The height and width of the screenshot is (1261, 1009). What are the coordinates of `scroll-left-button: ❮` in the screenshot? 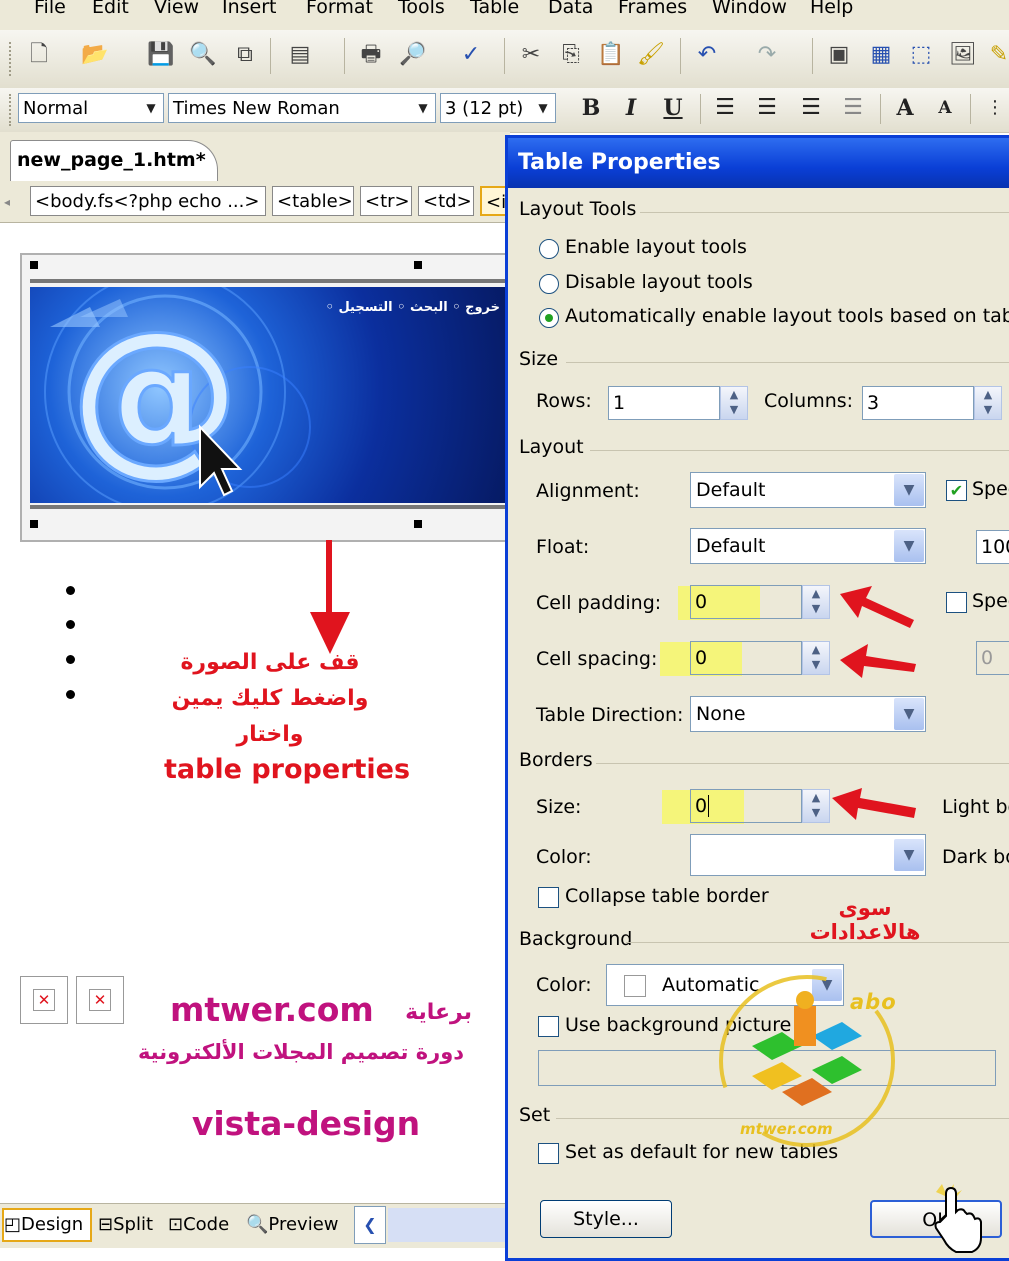 It's located at (370, 1225).